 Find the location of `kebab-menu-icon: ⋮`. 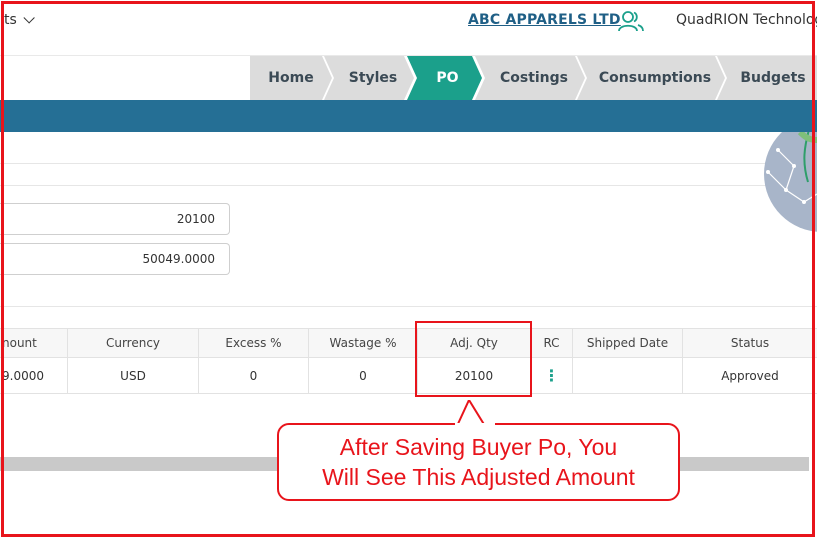

kebab-menu-icon: ⋮ is located at coordinates (552, 375).